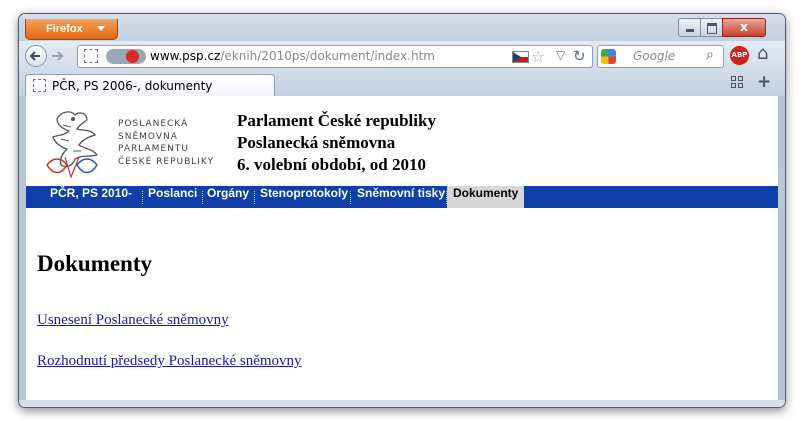  I want to click on link-usneseni: Usnesení Poslanecké sněmovny, so click(133, 320).